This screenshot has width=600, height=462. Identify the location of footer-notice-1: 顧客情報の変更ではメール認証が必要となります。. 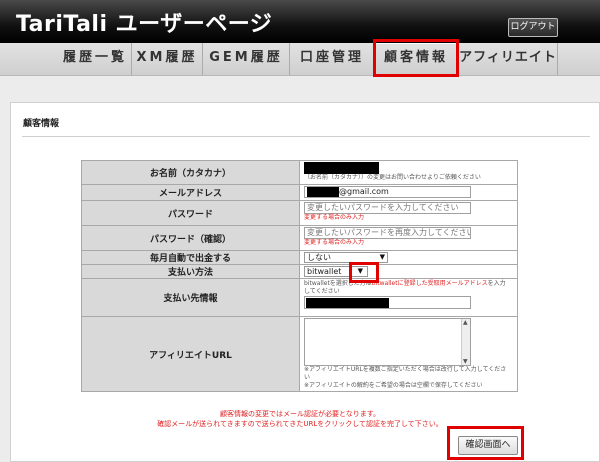
(300, 414).